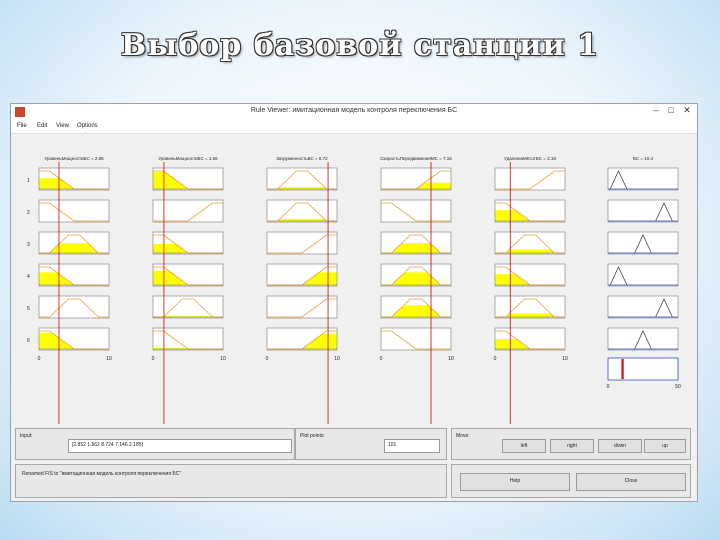 The height and width of the screenshot is (540, 720). I want to click on defuzzified-output-marker, so click(622, 369).